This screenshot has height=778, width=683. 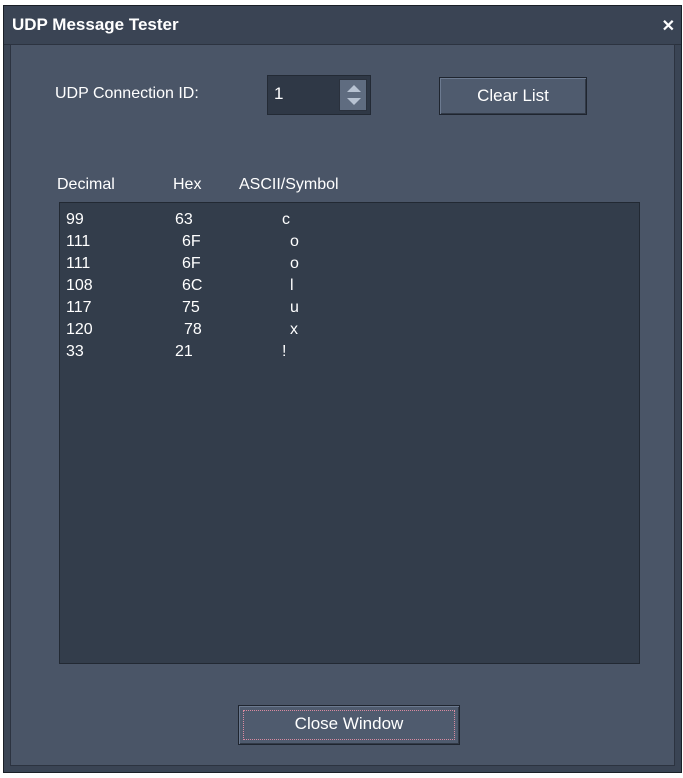 What do you see at coordinates (193, 329) in the screenshot?
I see `cell-hex: 78` at bounding box center [193, 329].